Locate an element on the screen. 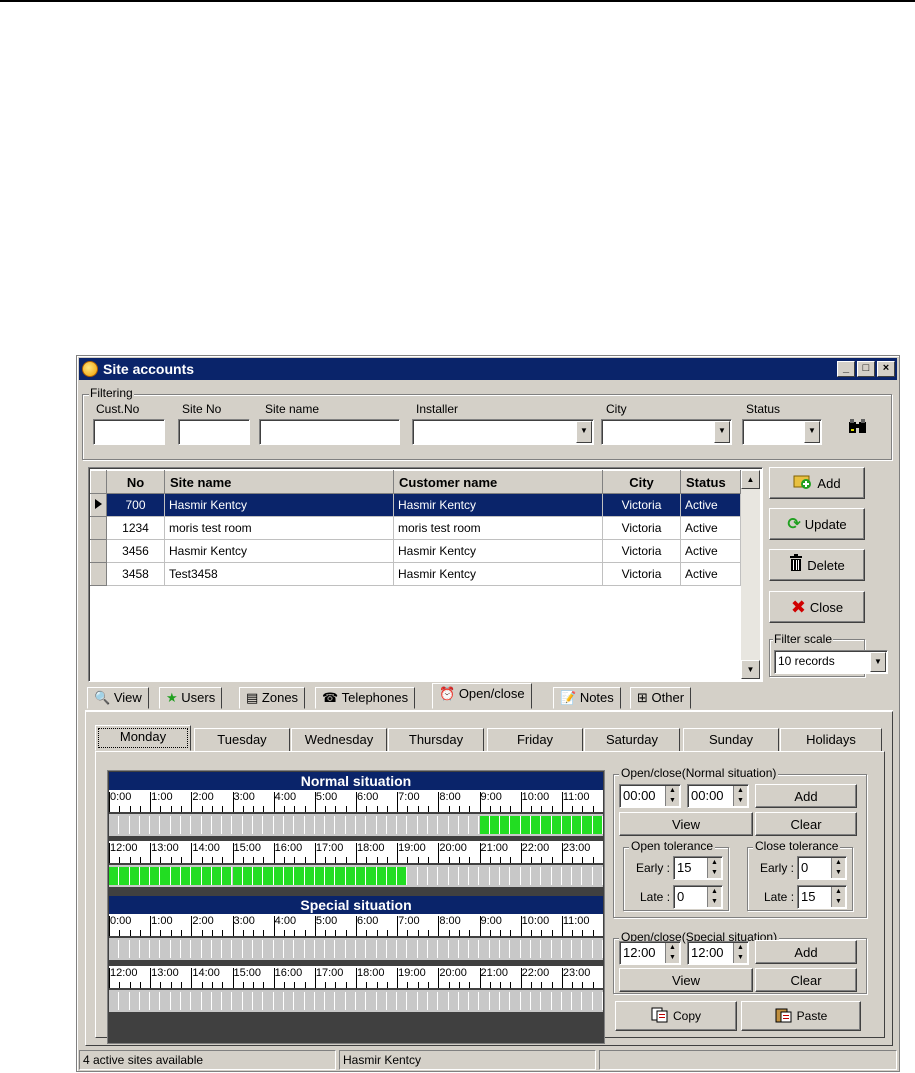 The height and width of the screenshot is (1073, 915). spin-arrows-icon: ▲ ▼ is located at coordinates (740, 953).